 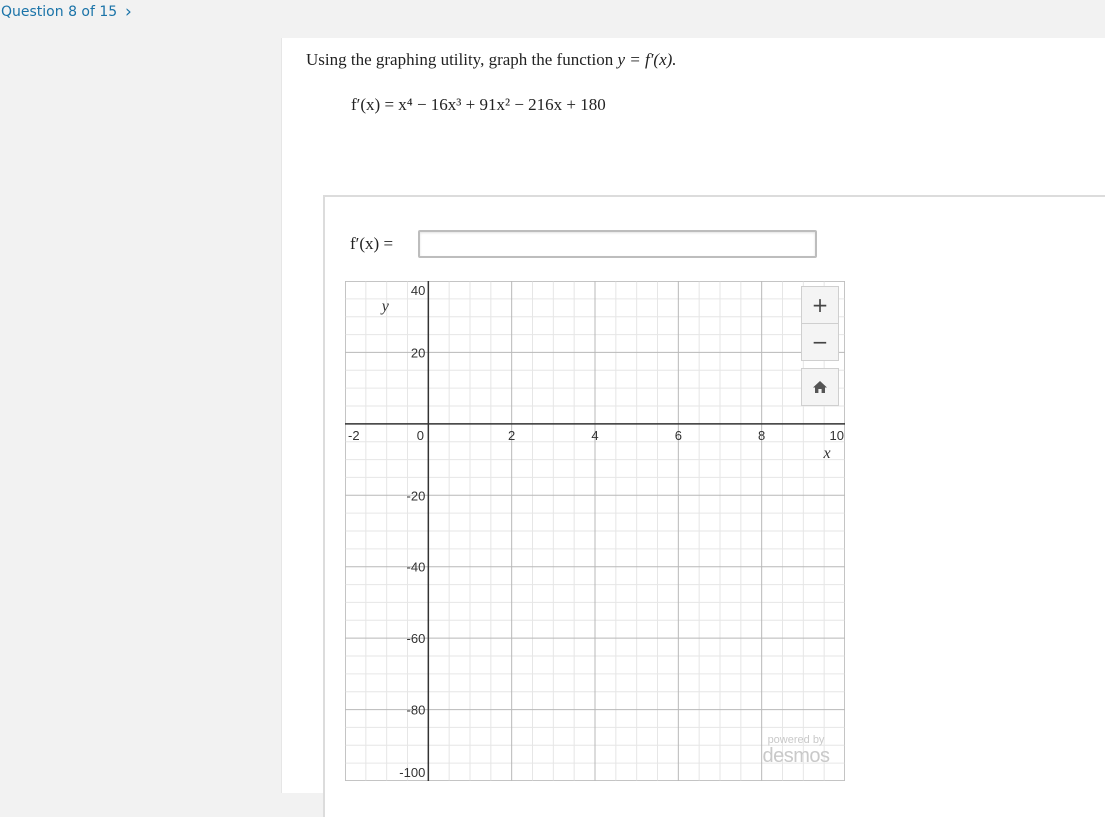 I want to click on y-tick-label: 40, so click(x=418, y=290).